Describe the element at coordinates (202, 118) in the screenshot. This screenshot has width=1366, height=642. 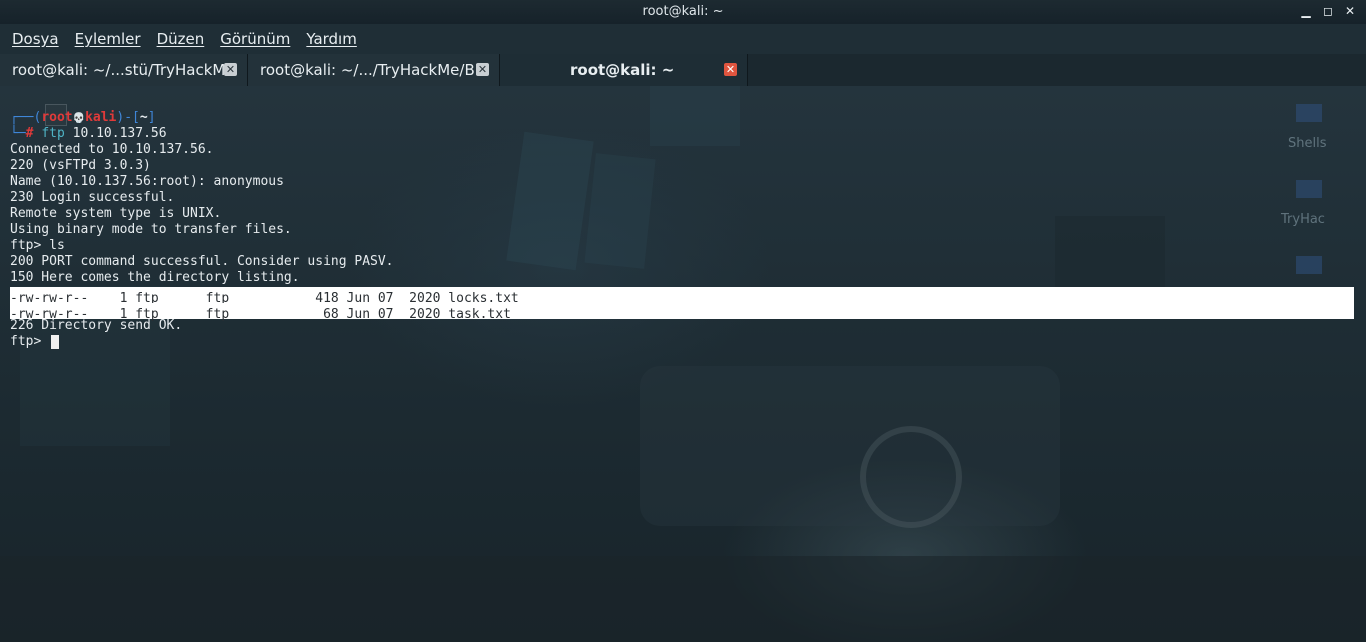
I see `prompt-line-1: ┌──(root💀kali)-[~]` at that location.